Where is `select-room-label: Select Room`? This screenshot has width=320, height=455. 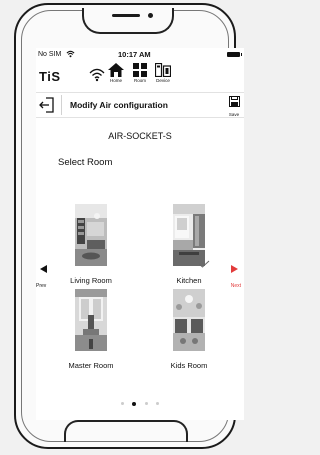
select-room-label: Select Room is located at coordinates (85, 162).